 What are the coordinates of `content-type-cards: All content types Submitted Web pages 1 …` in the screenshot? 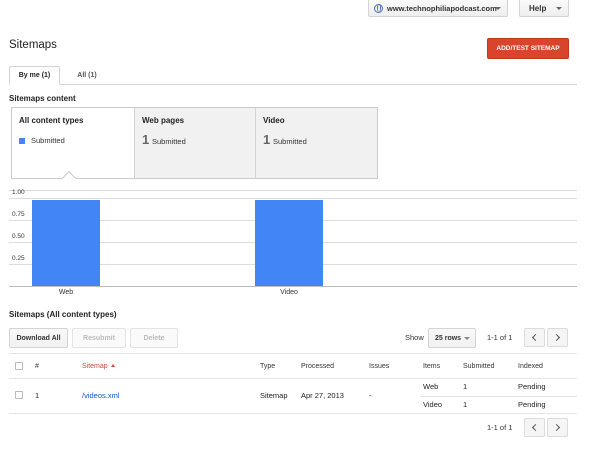 It's located at (194, 143).